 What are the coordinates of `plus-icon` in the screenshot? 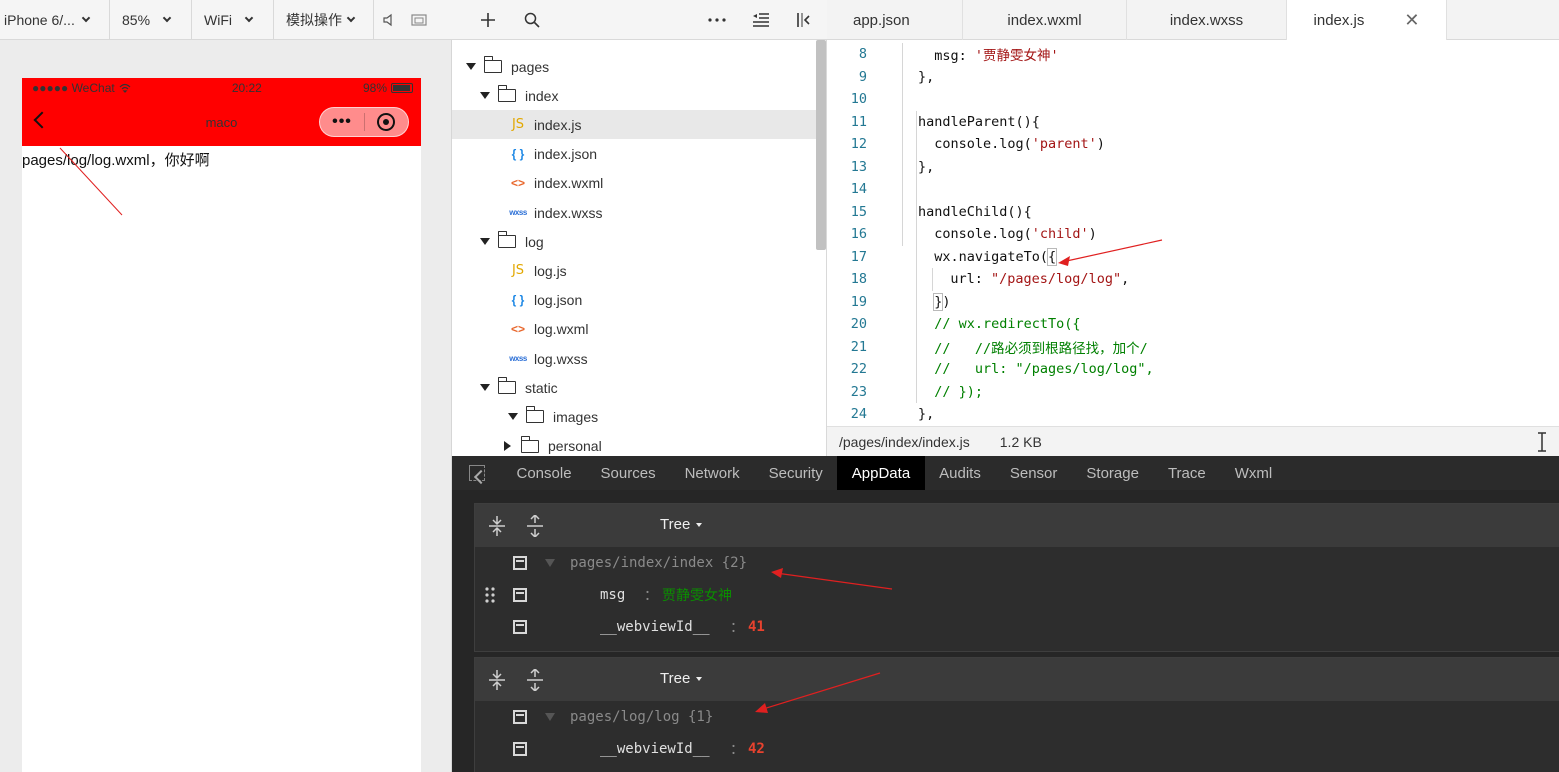 It's located at (488, 20).